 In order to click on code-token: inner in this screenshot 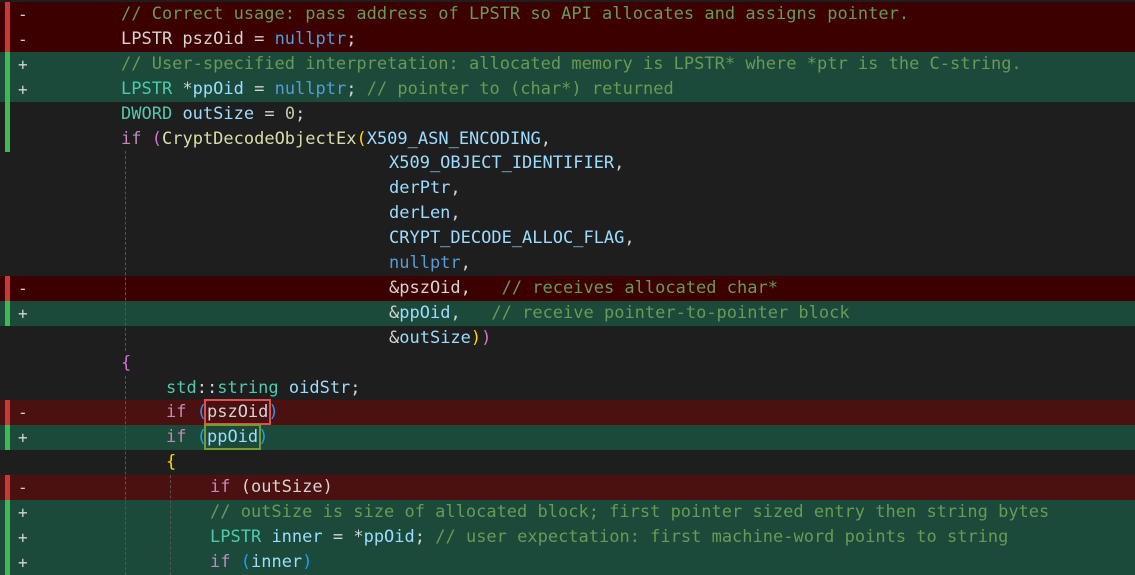, I will do `click(276, 561)`.